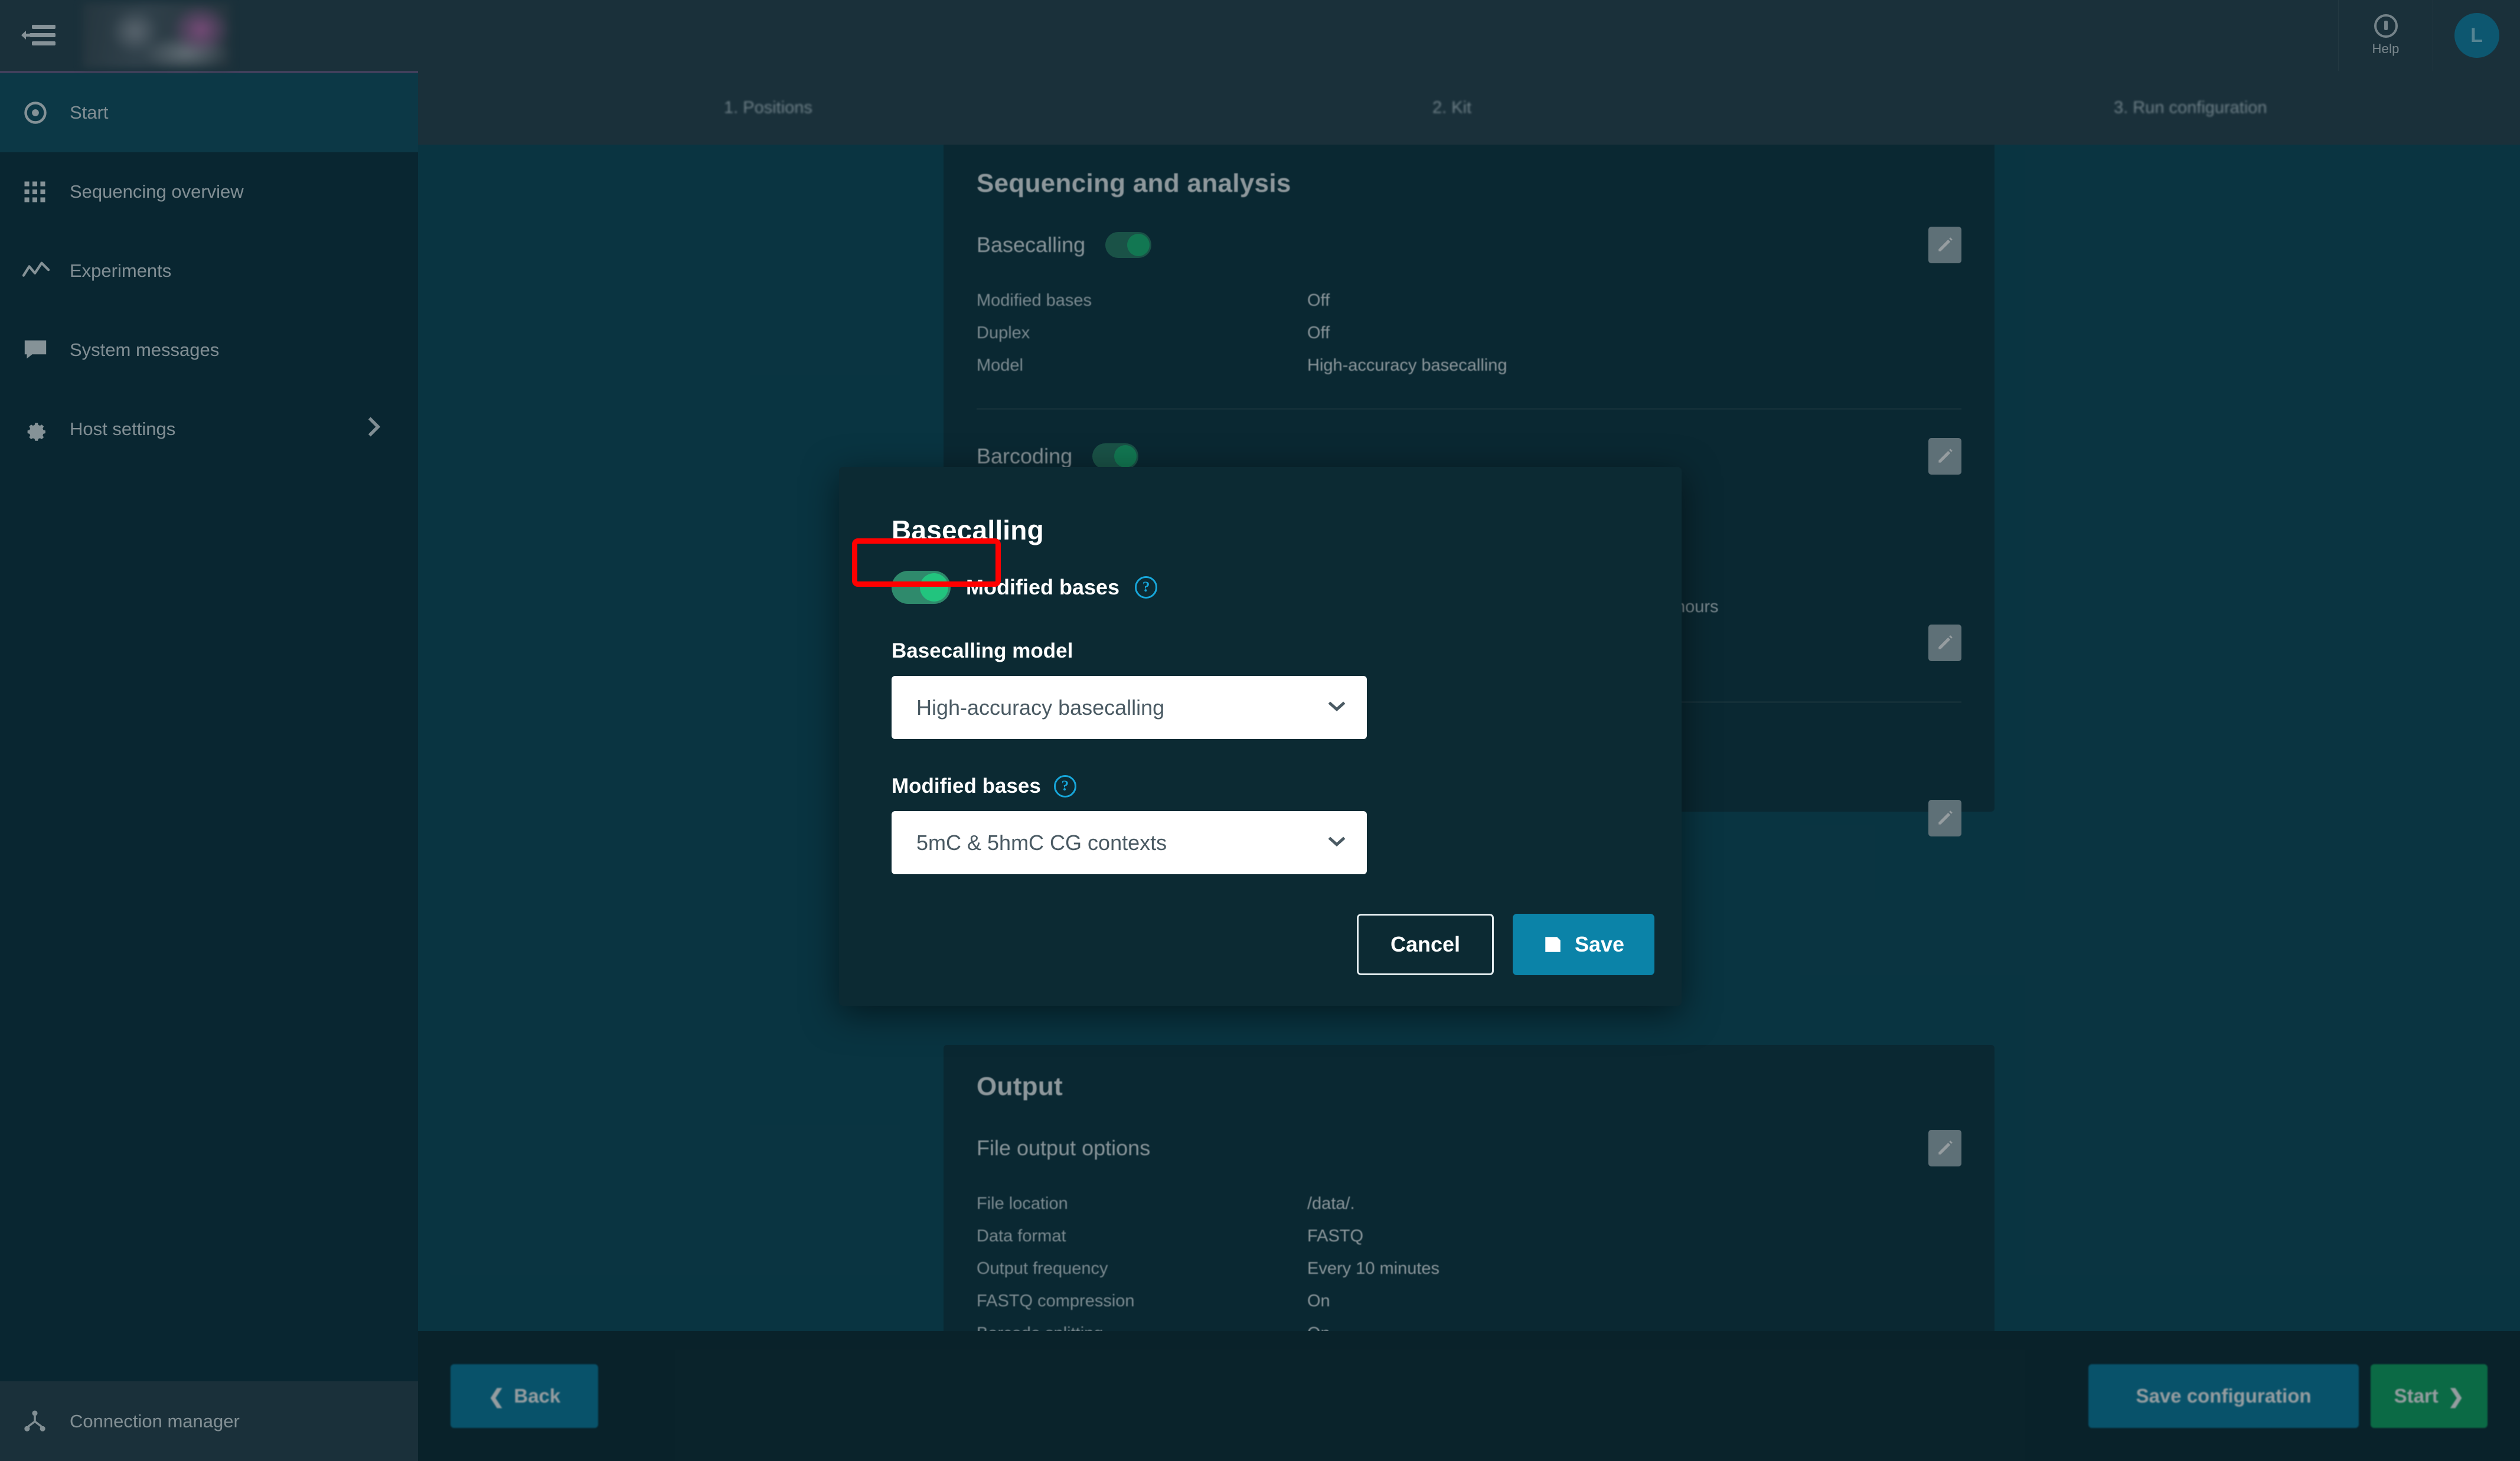  What do you see at coordinates (1041, 843) in the screenshot?
I see `modified-bases-value: 5mC & 5hmC CG contexts` at bounding box center [1041, 843].